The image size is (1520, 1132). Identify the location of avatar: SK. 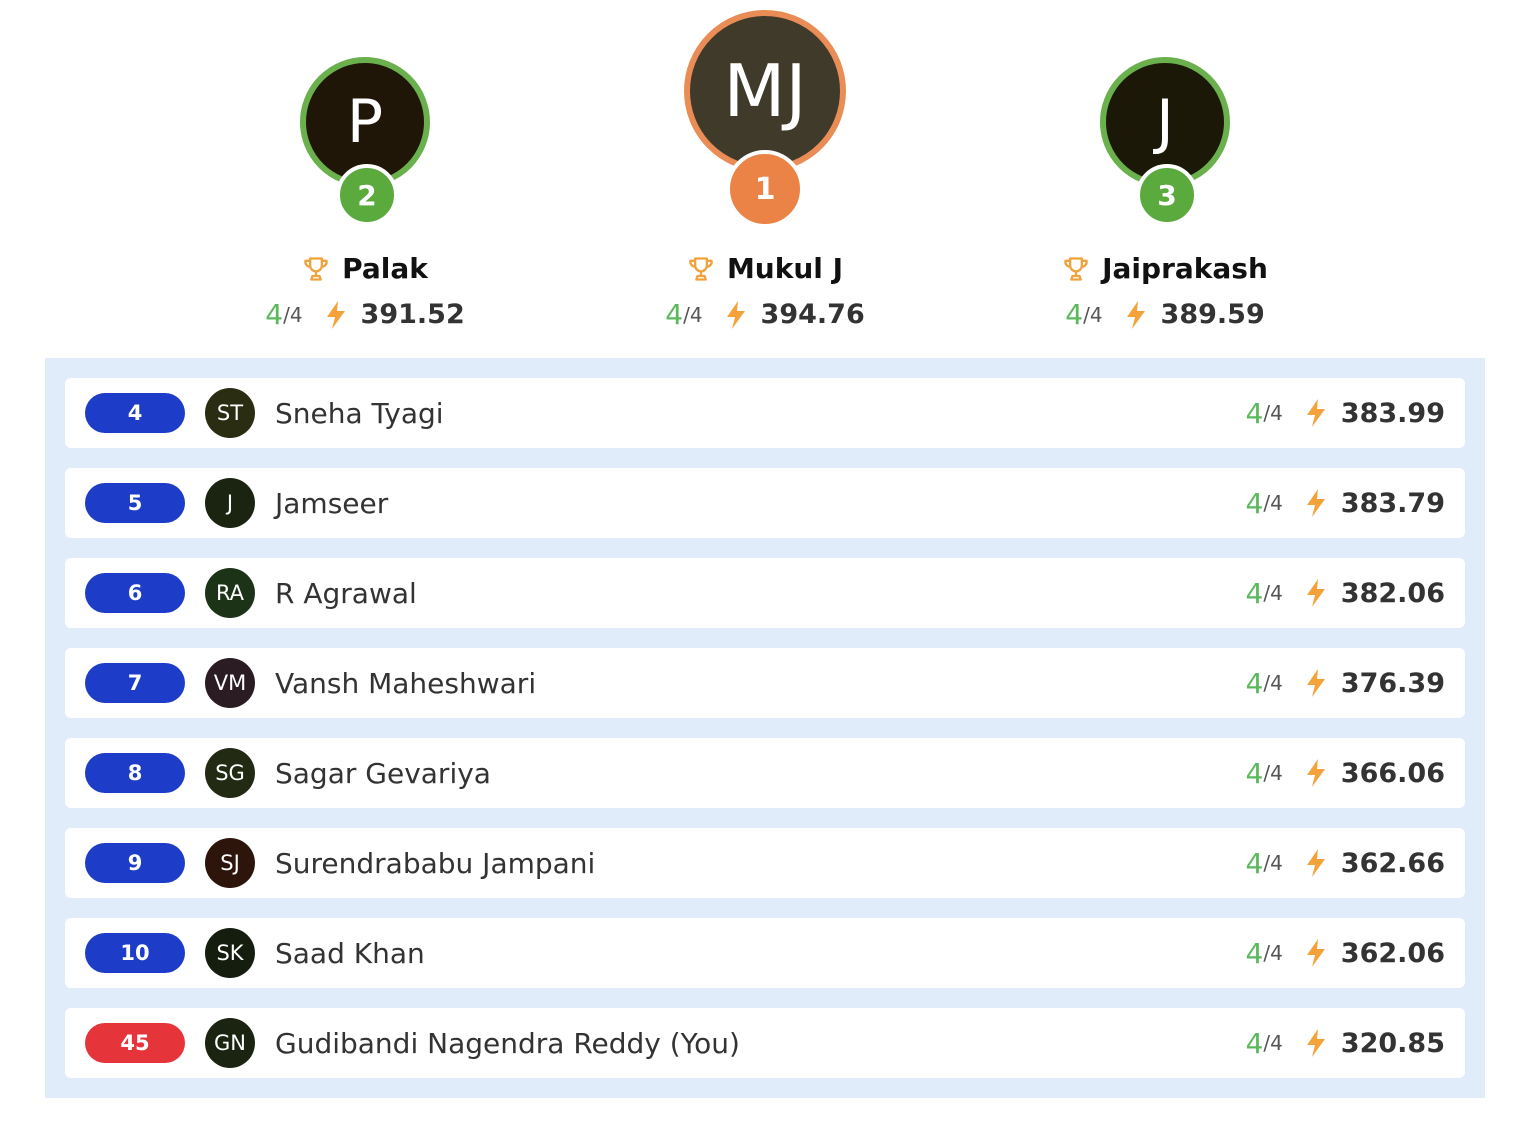
(230, 953).